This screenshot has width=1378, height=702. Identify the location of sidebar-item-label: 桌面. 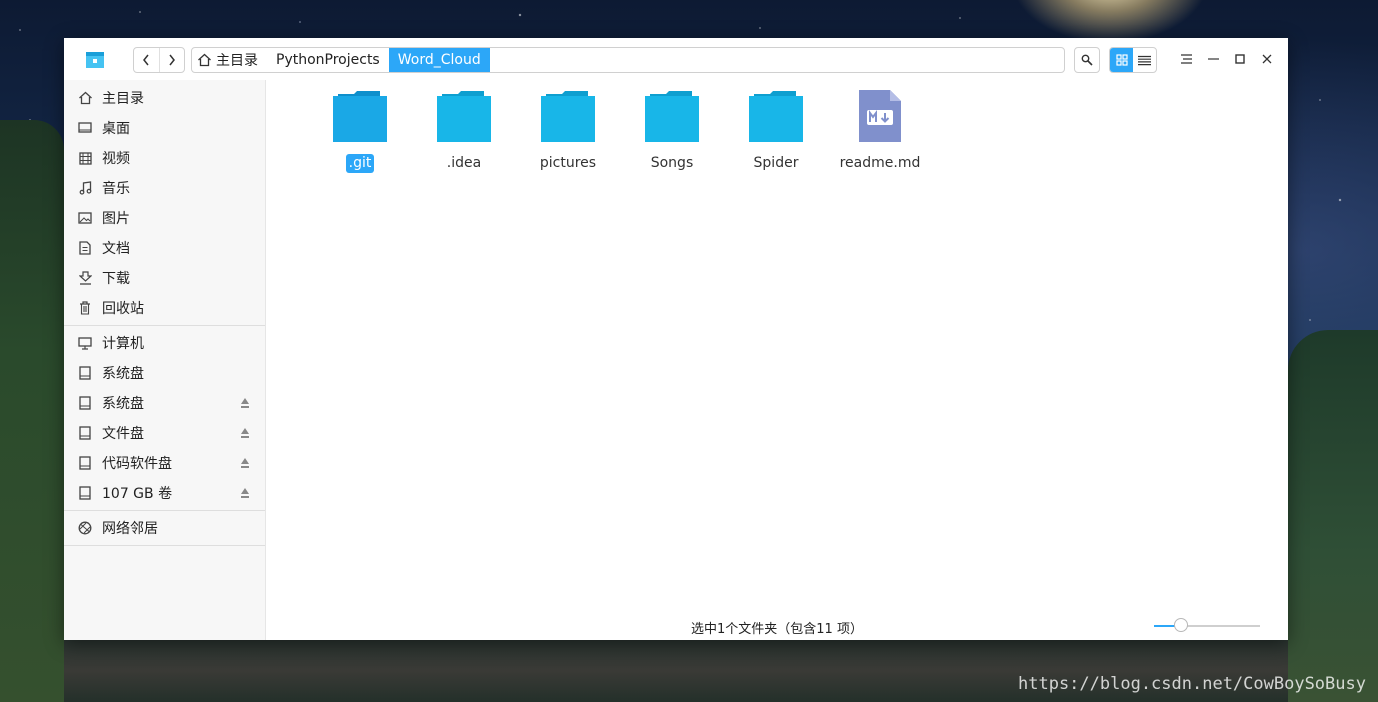
(116, 129).